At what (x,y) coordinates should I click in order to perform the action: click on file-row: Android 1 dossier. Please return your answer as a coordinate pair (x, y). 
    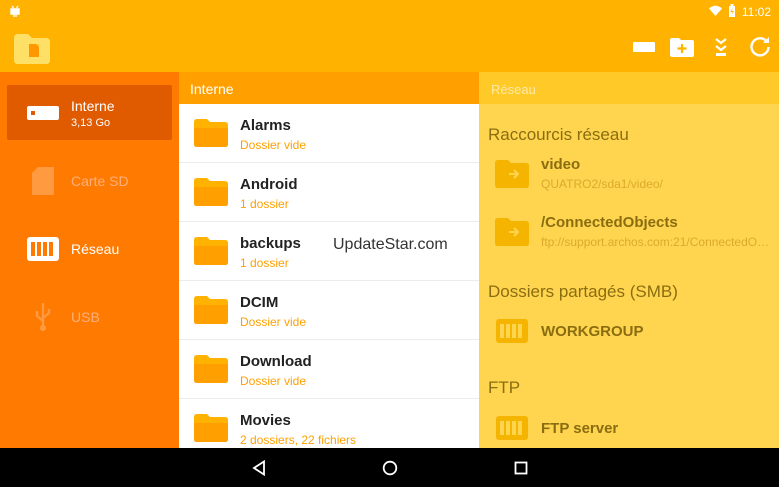
    Looking at the image, I should click on (329, 192).